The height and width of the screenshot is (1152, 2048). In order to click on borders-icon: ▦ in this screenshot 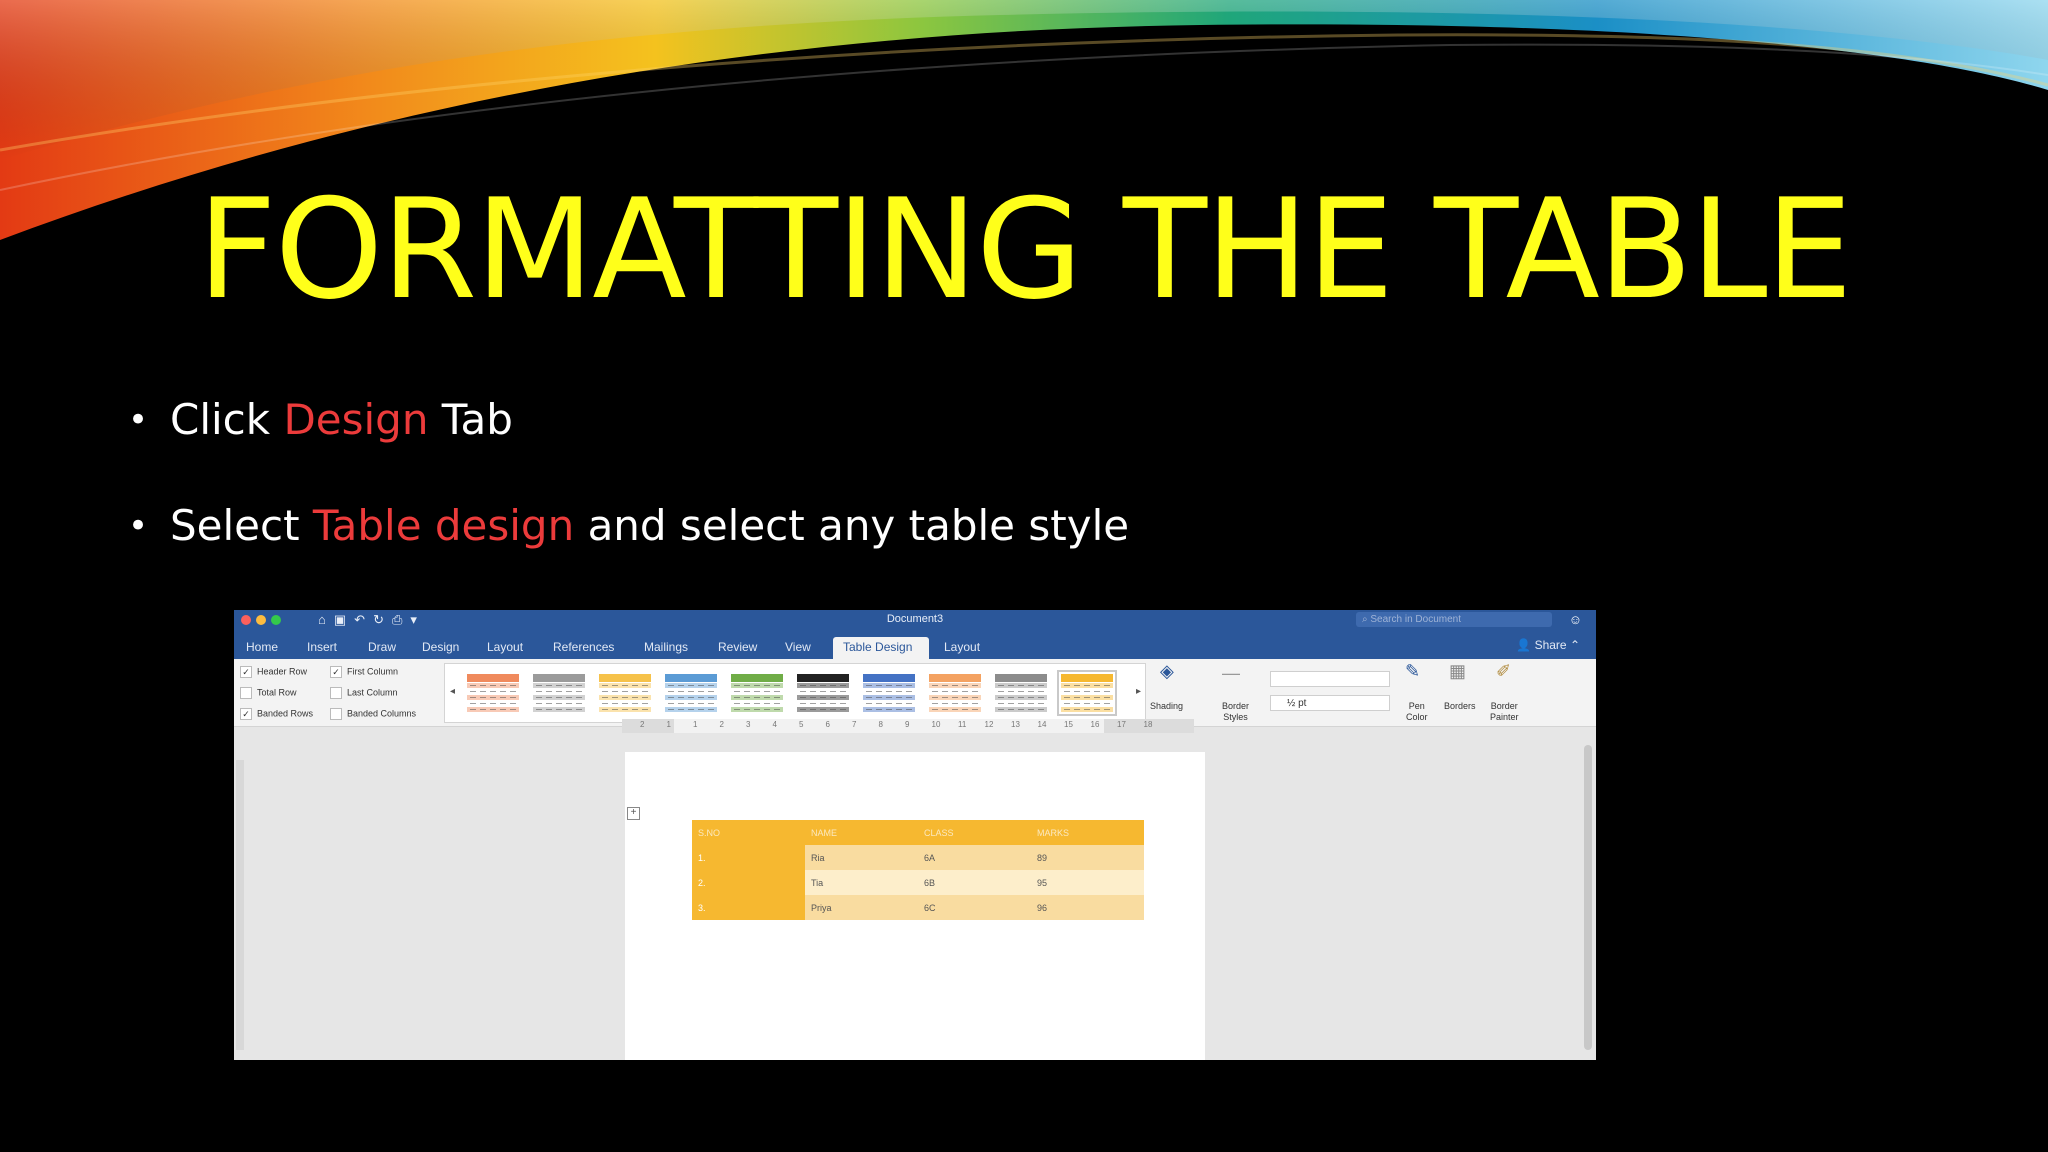, I will do `click(1457, 671)`.